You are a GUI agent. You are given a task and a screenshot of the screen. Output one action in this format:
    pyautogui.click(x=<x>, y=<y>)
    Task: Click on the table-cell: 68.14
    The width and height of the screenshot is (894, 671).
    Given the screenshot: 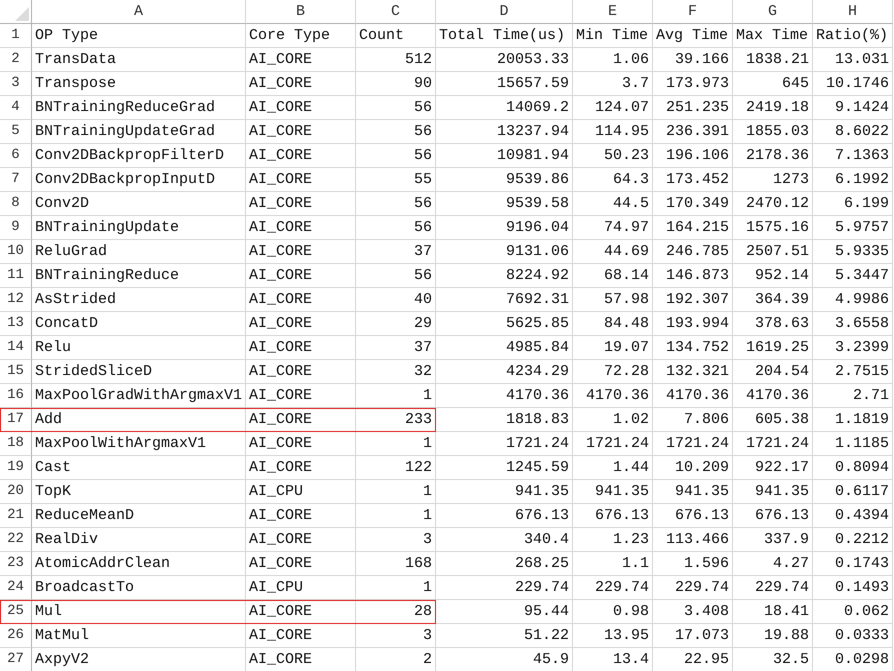 What is the action you would take?
    pyautogui.click(x=613, y=276)
    